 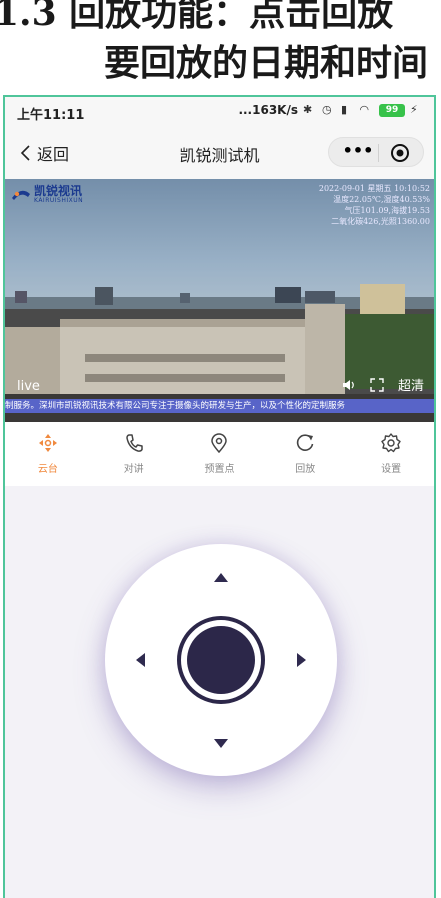 What do you see at coordinates (392, 110) in the screenshot?
I see `battery-icon: 99` at bounding box center [392, 110].